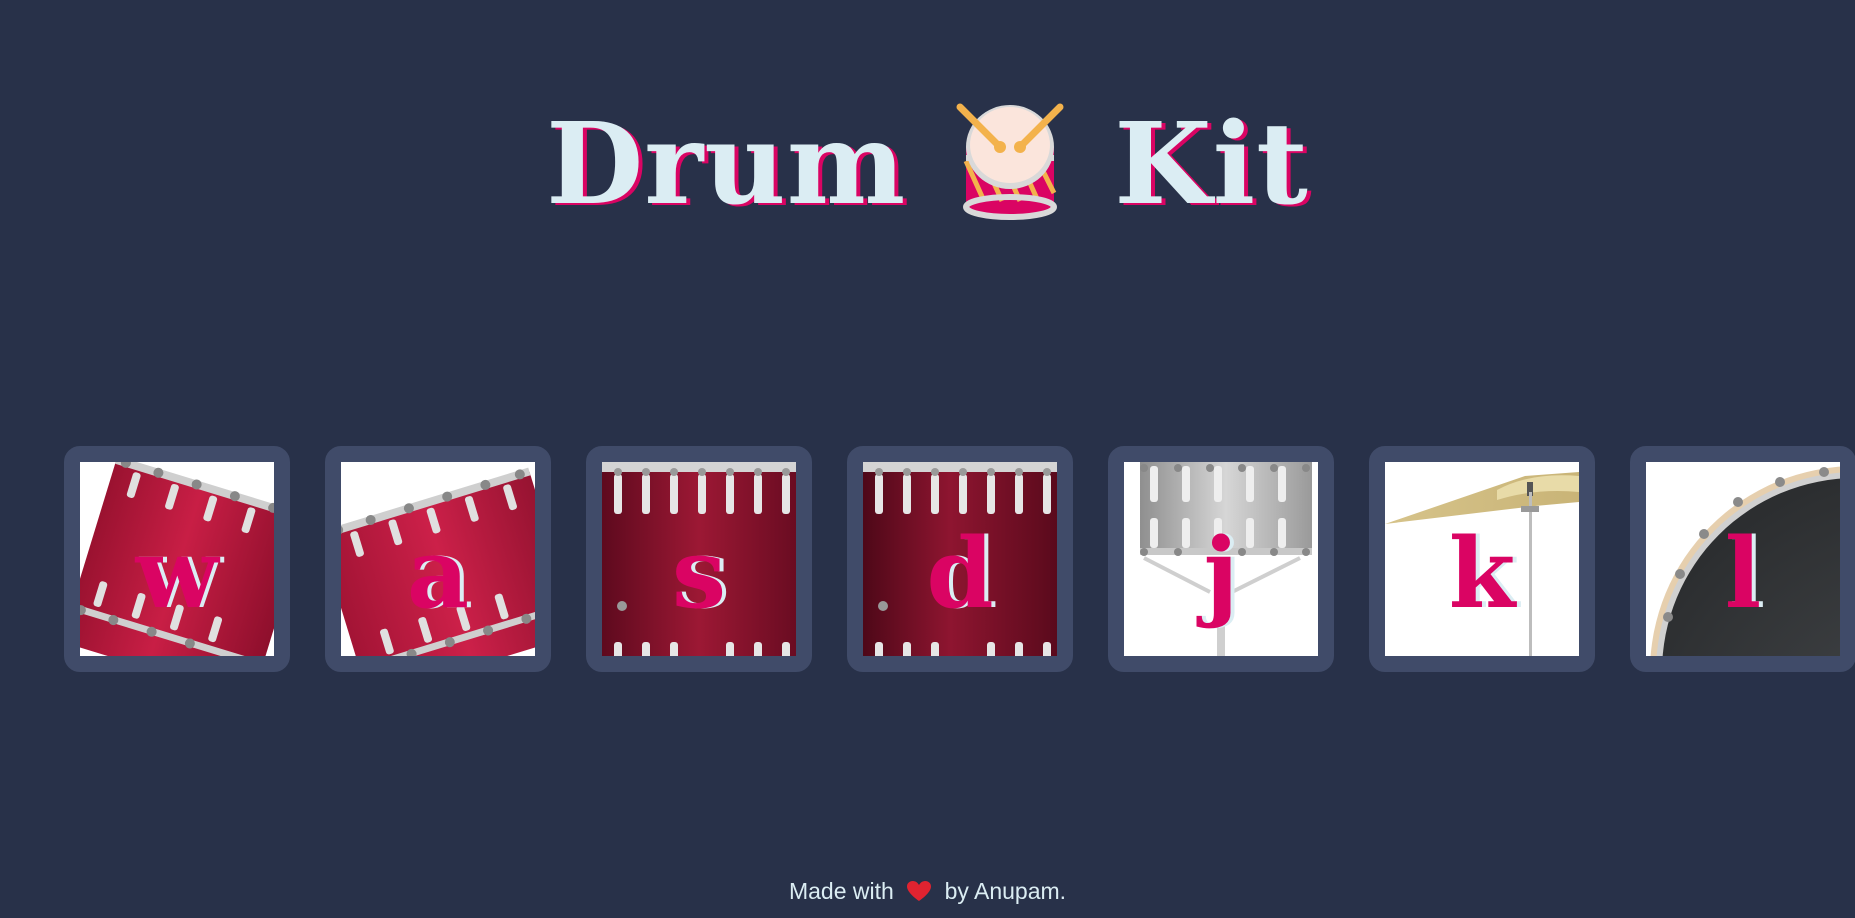 The height and width of the screenshot is (918, 1855). What do you see at coordinates (1010, 161) in the screenshot?
I see `drum-icon` at bounding box center [1010, 161].